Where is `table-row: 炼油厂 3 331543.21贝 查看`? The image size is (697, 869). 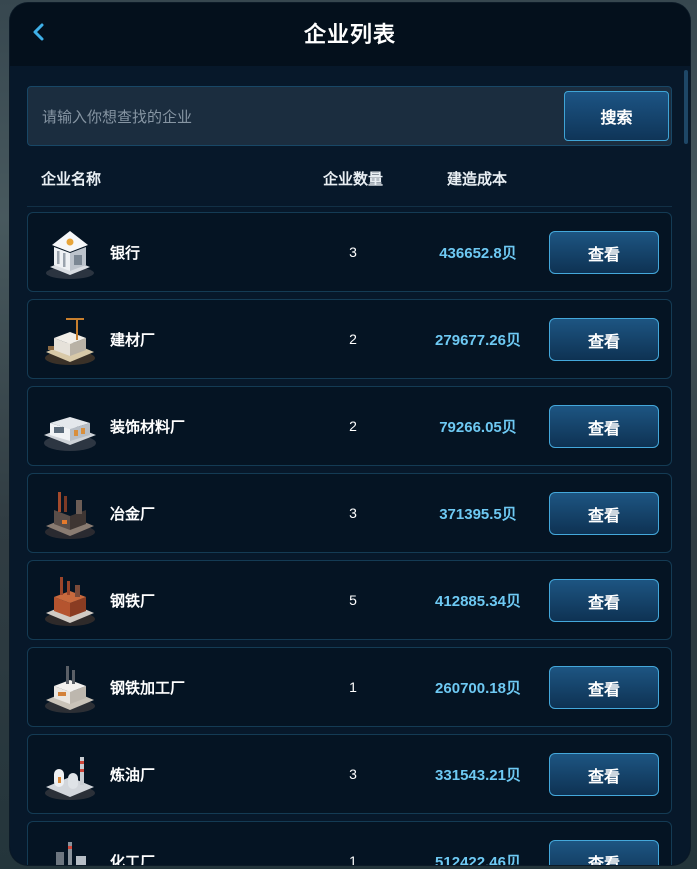
table-row: 炼油厂 3 331543.21贝 查看 is located at coordinates (349, 774).